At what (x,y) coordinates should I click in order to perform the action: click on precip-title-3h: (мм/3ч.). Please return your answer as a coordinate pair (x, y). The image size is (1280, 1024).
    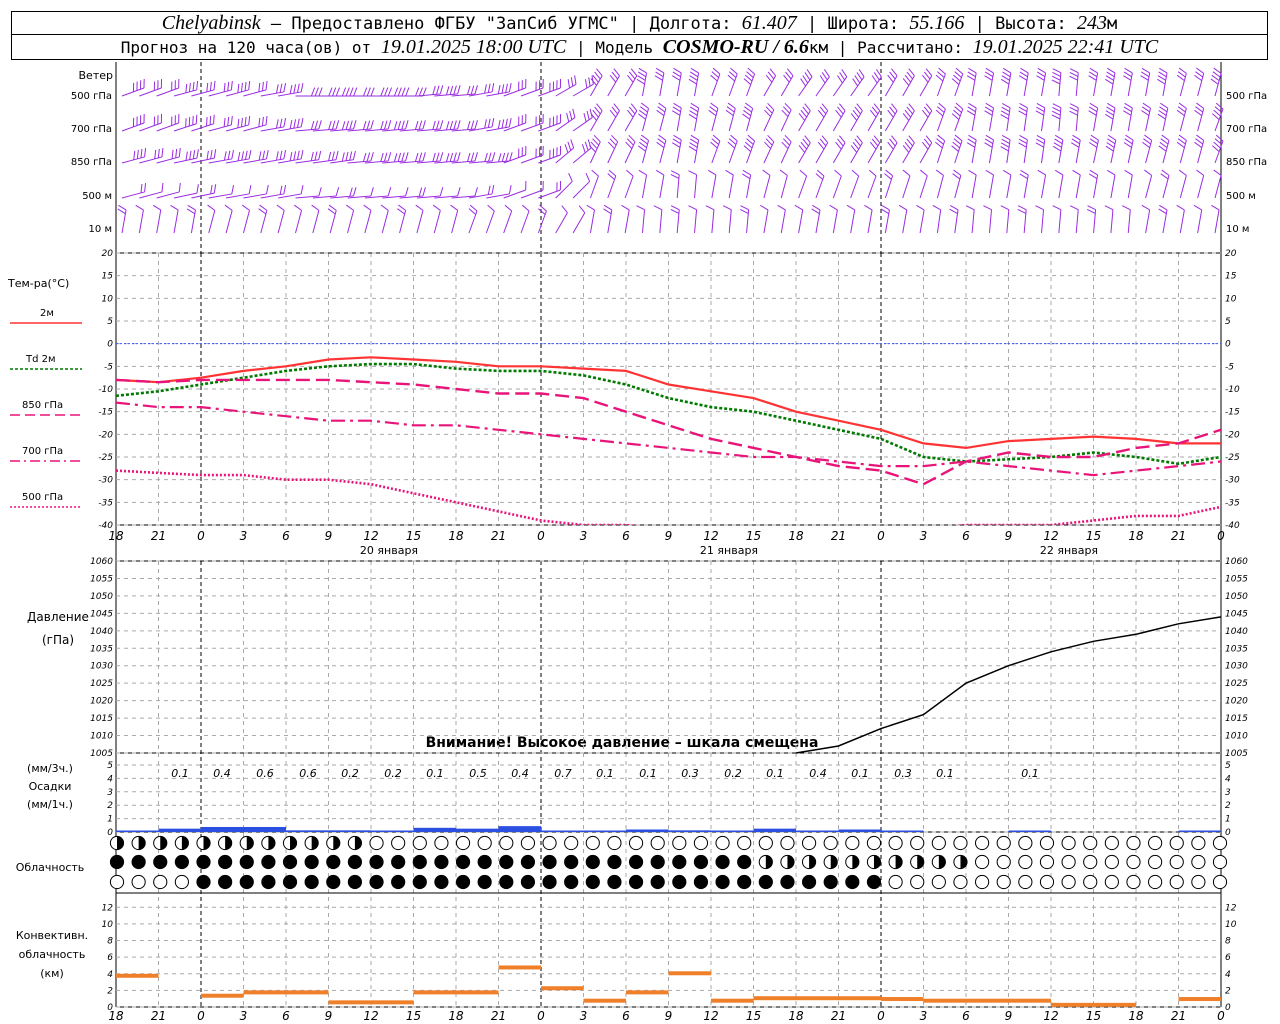
    Looking at the image, I should click on (50, 768).